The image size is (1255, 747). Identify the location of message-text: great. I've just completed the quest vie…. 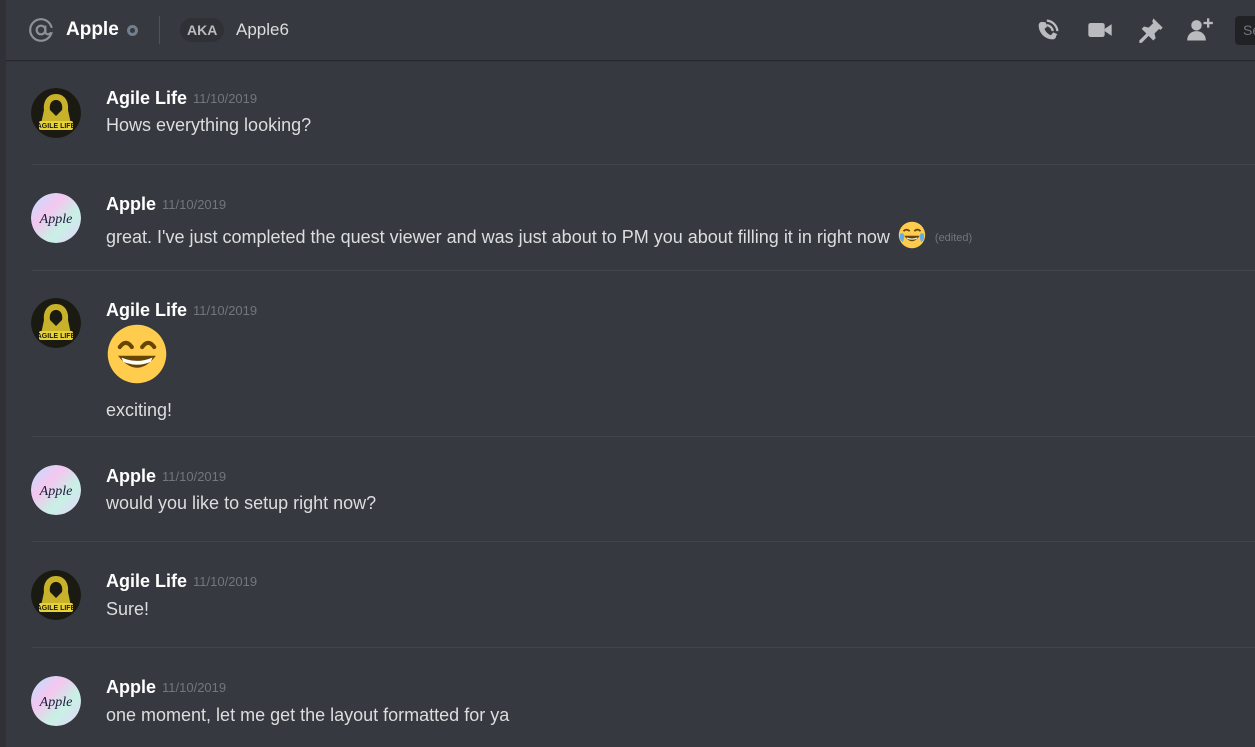
(498, 237).